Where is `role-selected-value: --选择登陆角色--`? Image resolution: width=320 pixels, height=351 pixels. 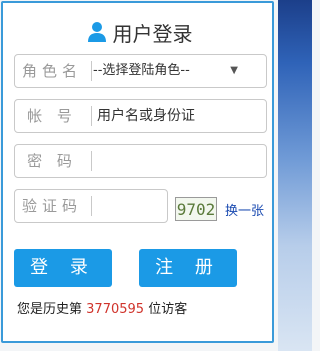
role-selected-value: --选择登陆角色-- is located at coordinates (141, 70).